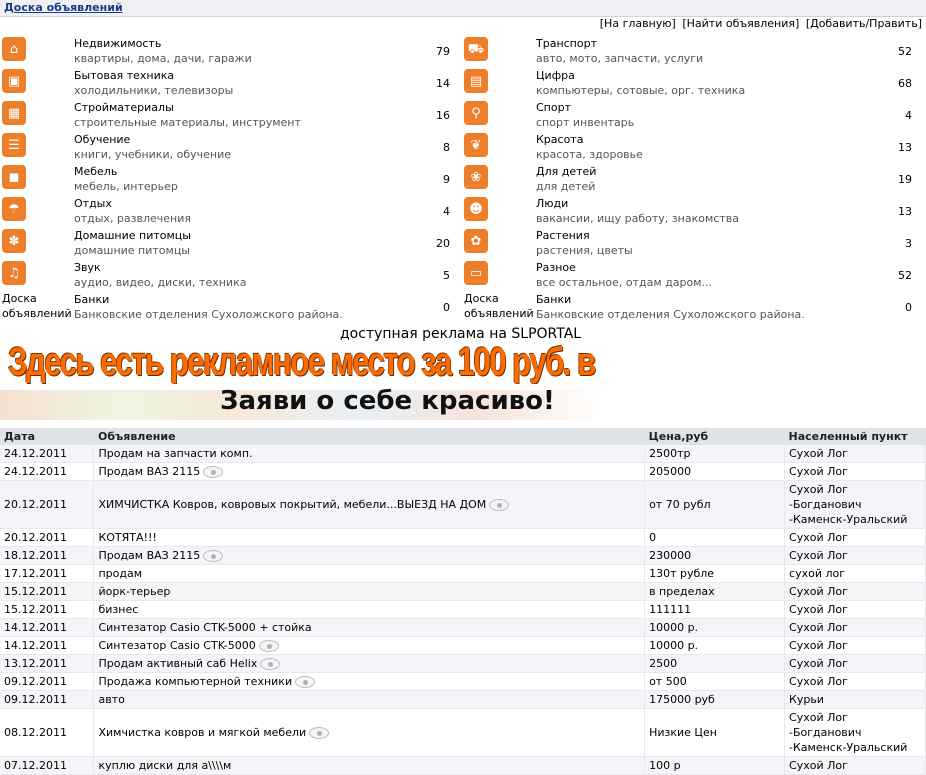 Image resolution: width=926 pixels, height=775 pixels. Describe the element at coordinates (693, 116) in the screenshot. I see `category-item: ⚲ Спорт спорт инвентарь 4` at that location.